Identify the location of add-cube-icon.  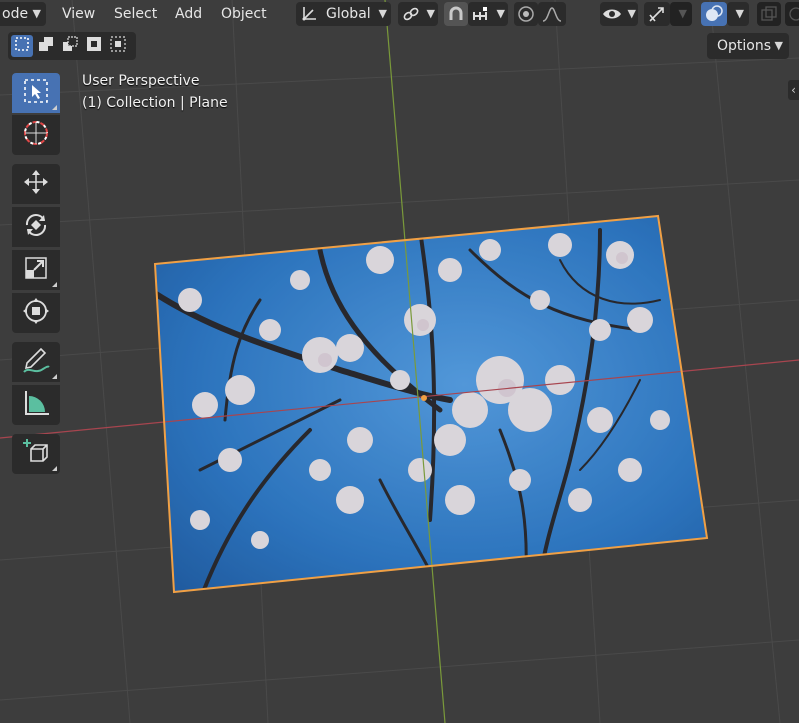
(36, 454).